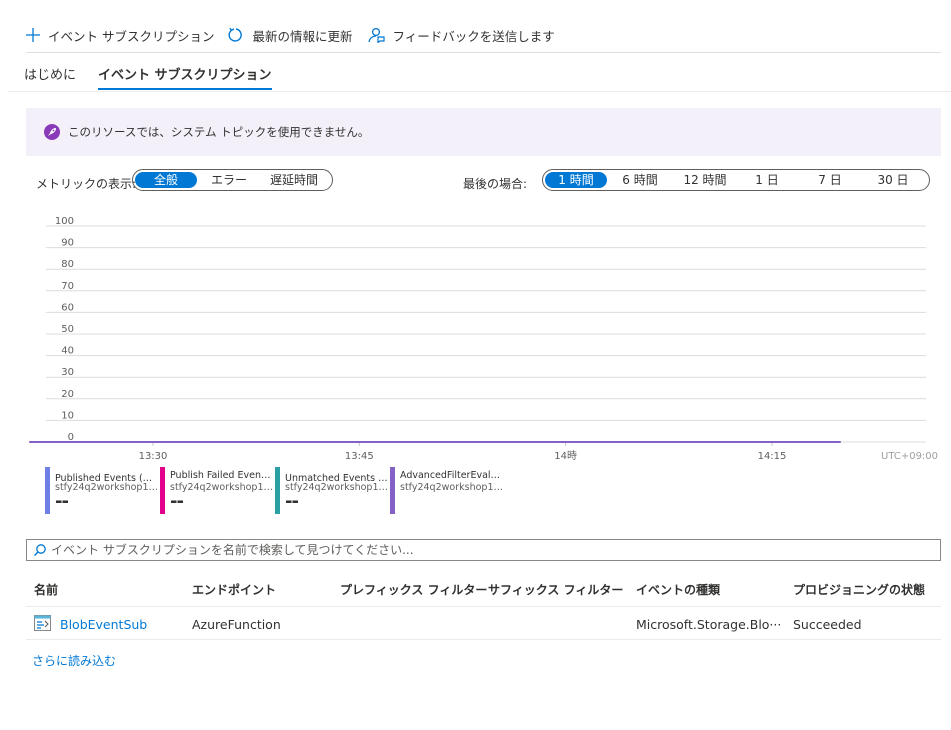  What do you see at coordinates (219, 132) in the screenshot?
I see `info-banner-text: このリソースでは、システム トピックを使用できません。` at bounding box center [219, 132].